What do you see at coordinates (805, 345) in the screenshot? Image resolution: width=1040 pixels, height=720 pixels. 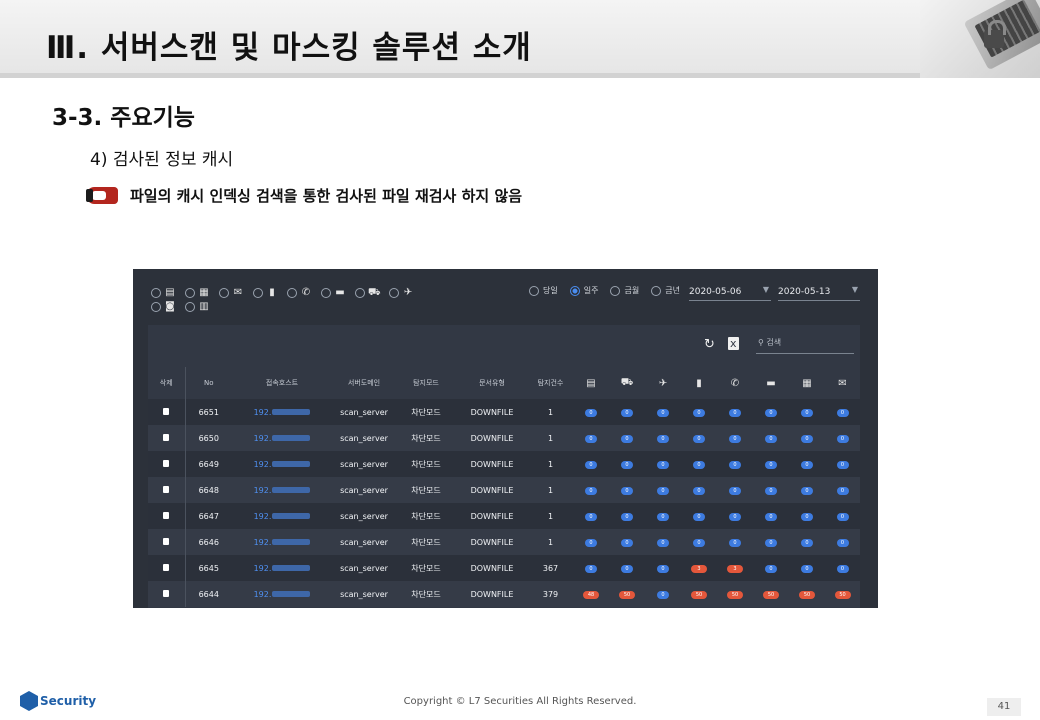 I see `search-input: ⚲ 검색` at bounding box center [805, 345].